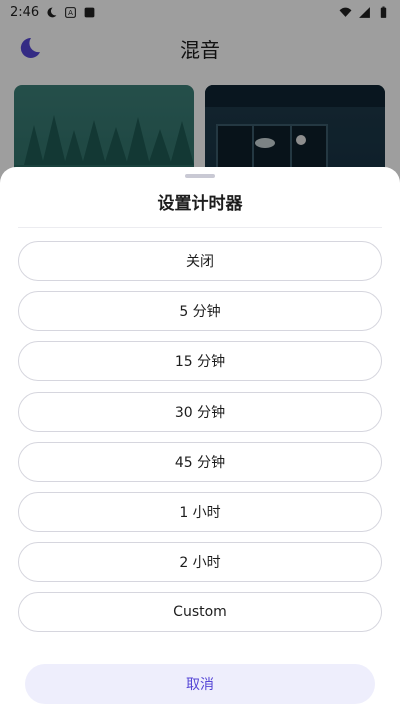  What do you see at coordinates (200, 311) in the screenshot?
I see `timer-option-5min: 5 分钟` at bounding box center [200, 311].